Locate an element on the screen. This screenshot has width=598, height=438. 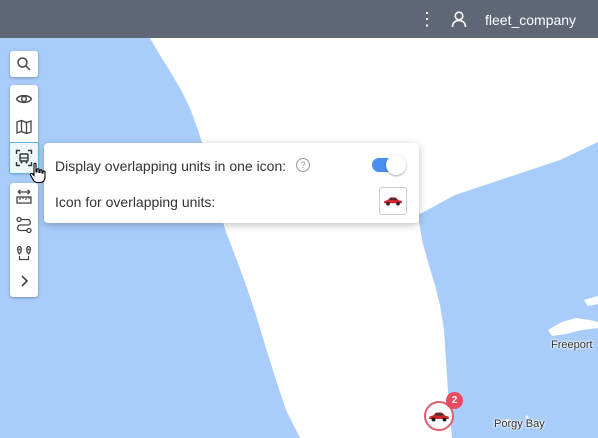
map-label-porgy-bay: Porgy Bay is located at coordinates (519, 424).